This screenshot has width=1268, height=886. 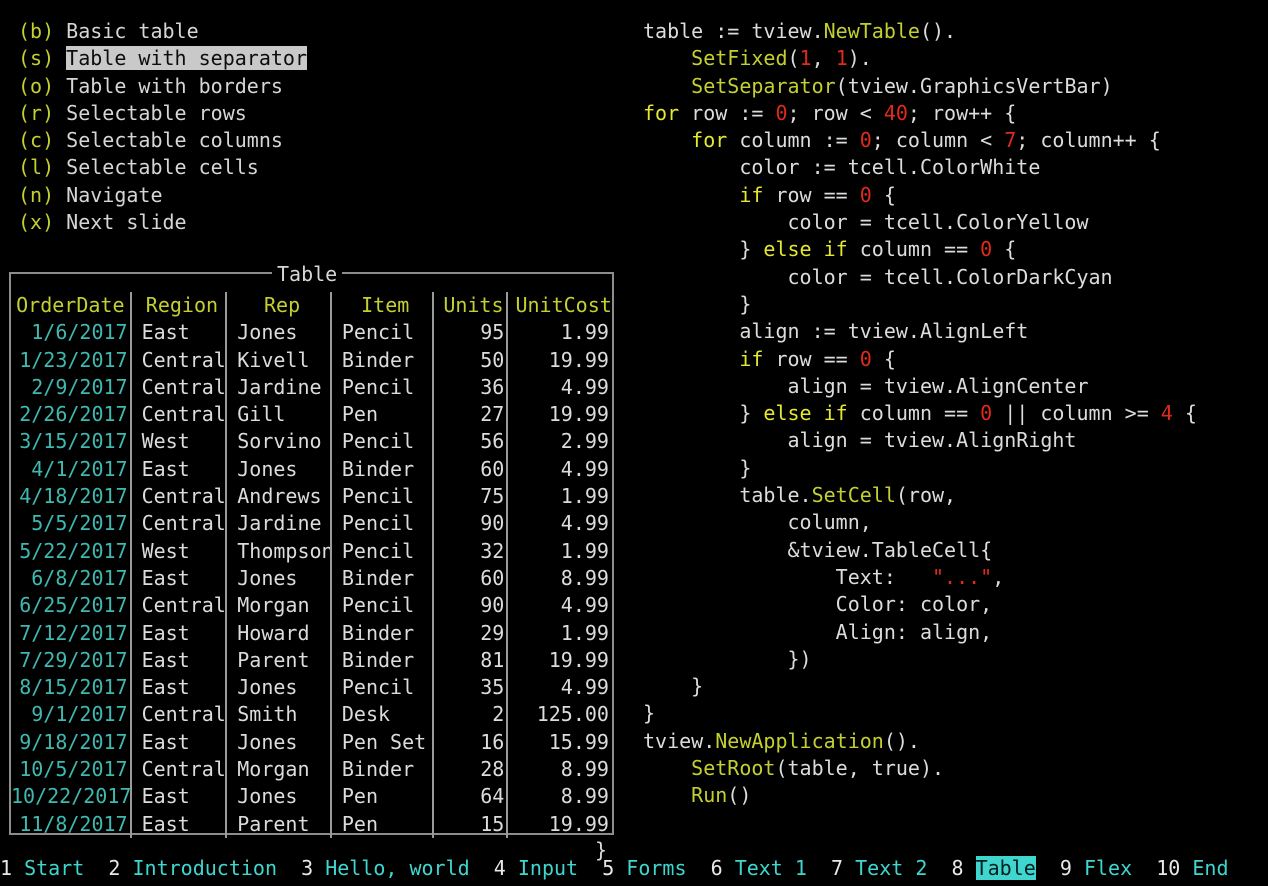 I want to click on table-cell: 5/5/2017, so click(x=70, y=523).